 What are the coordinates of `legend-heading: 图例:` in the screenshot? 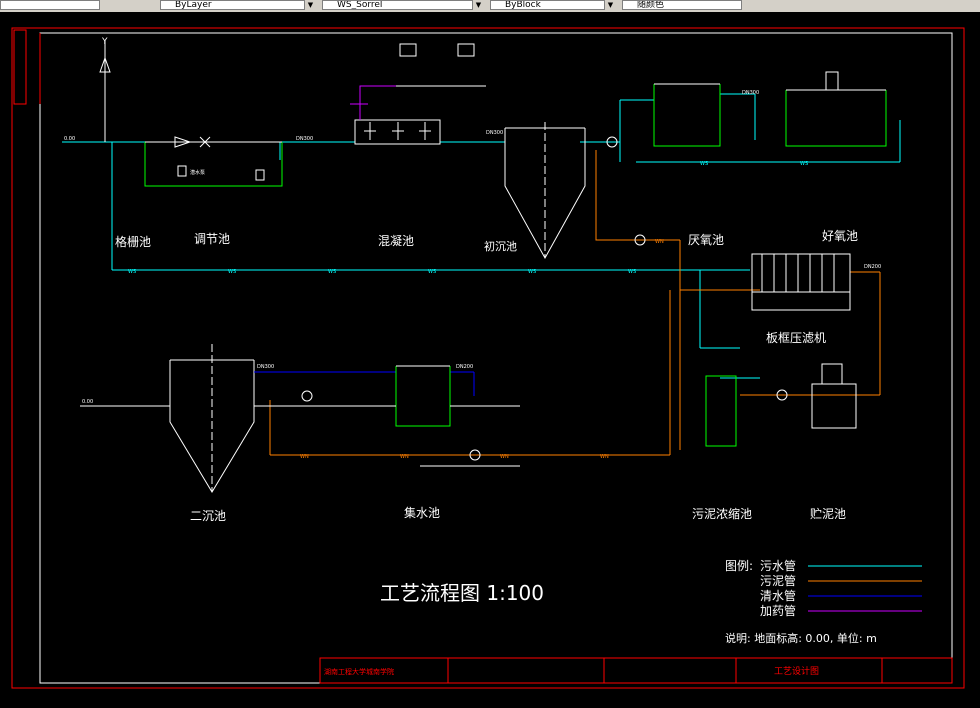 It's located at (739, 566).